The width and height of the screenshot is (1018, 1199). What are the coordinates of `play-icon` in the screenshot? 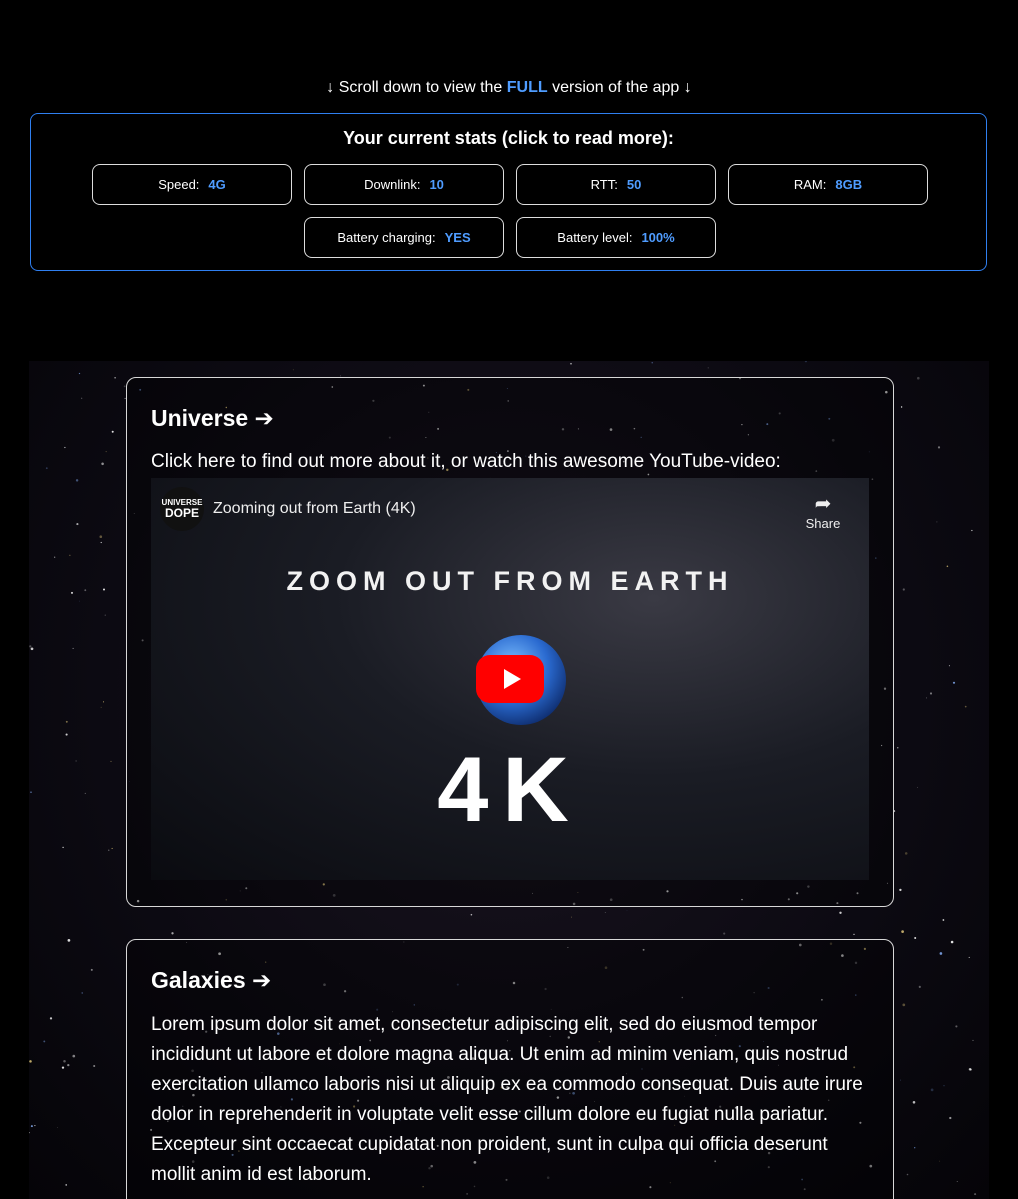 It's located at (512, 679).